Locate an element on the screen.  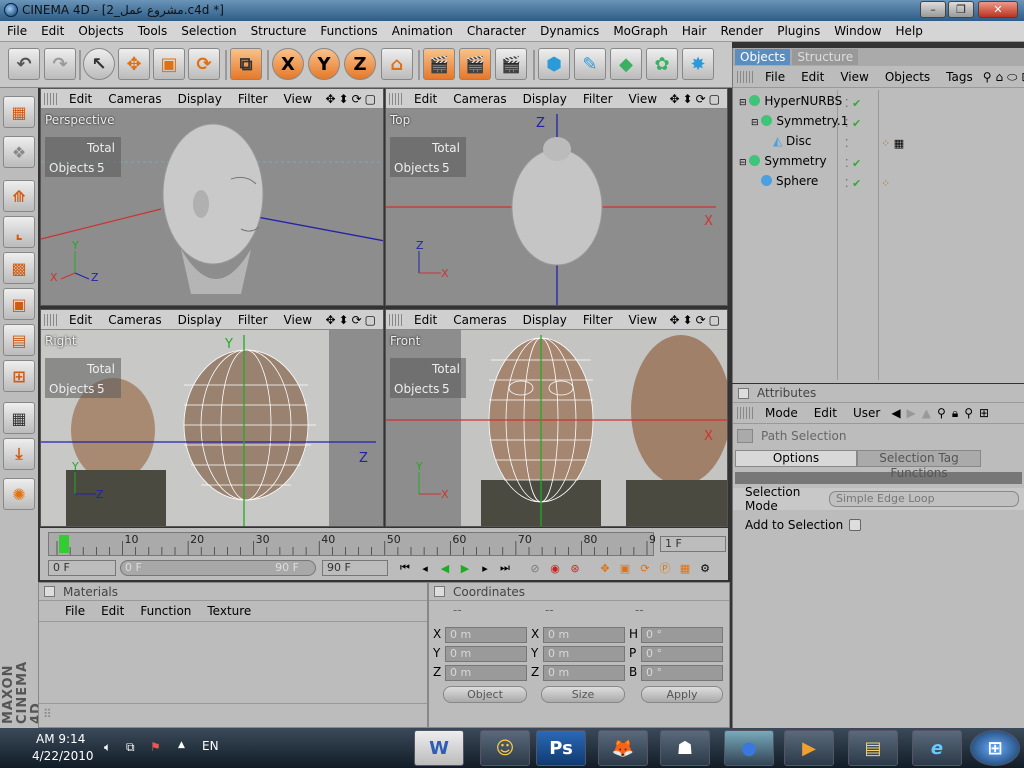
tab-selection-tag-functions: Selection Tag Functions is located at coordinates (919, 464).